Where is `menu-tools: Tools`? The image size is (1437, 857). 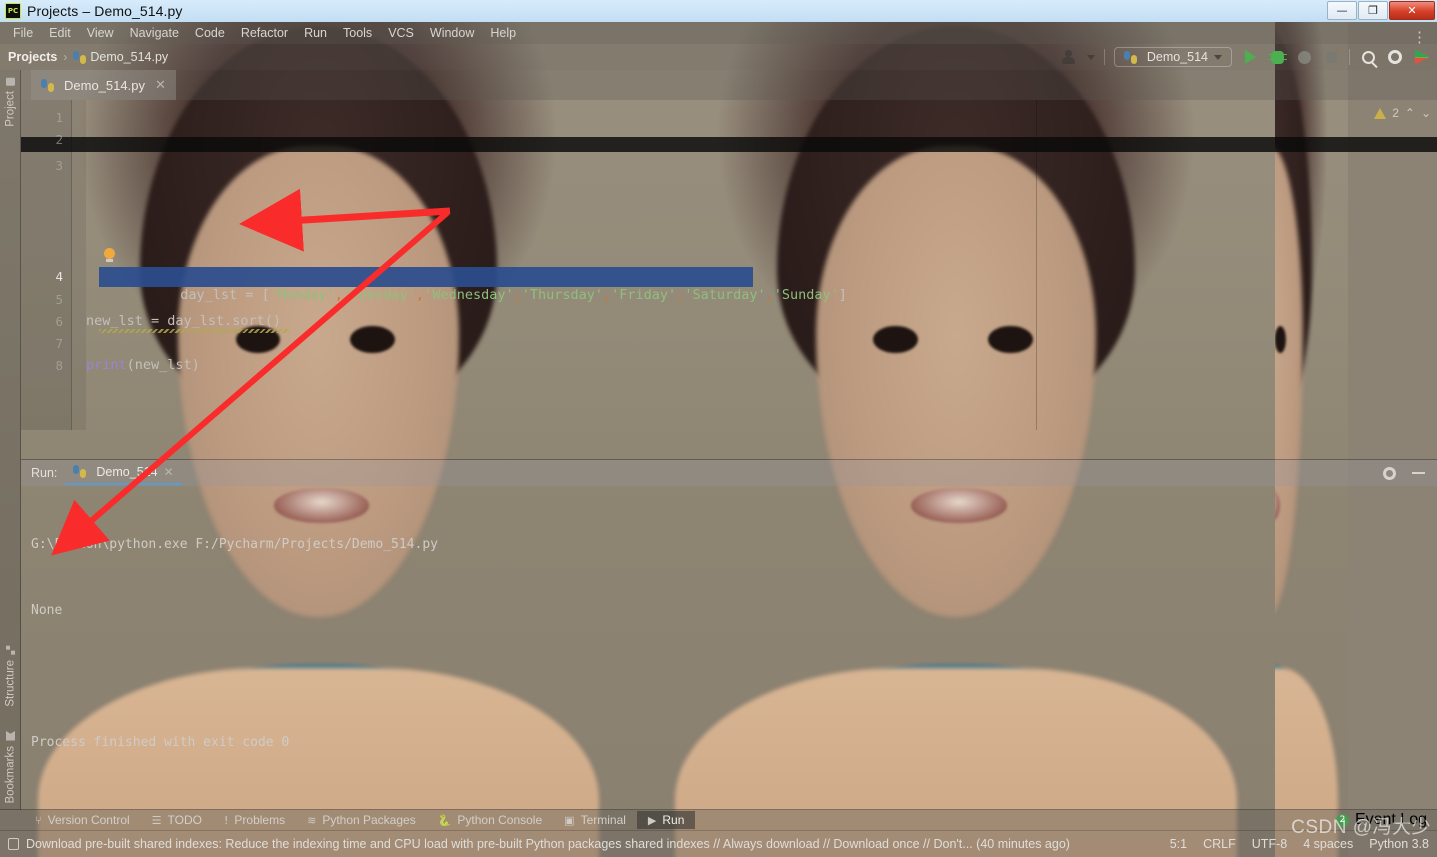
menu-tools: Tools is located at coordinates (357, 33).